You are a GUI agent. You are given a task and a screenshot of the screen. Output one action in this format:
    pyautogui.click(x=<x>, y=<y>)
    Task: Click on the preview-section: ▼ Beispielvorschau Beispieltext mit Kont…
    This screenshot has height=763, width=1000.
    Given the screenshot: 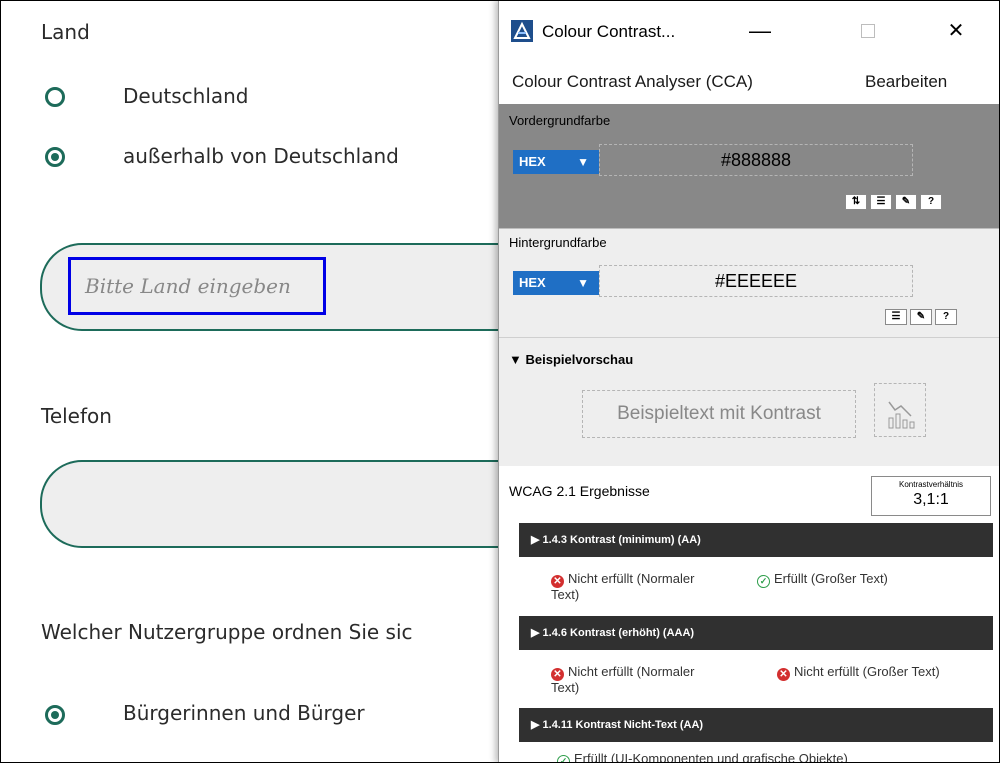 What is the action you would take?
    pyautogui.click(x=749, y=401)
    